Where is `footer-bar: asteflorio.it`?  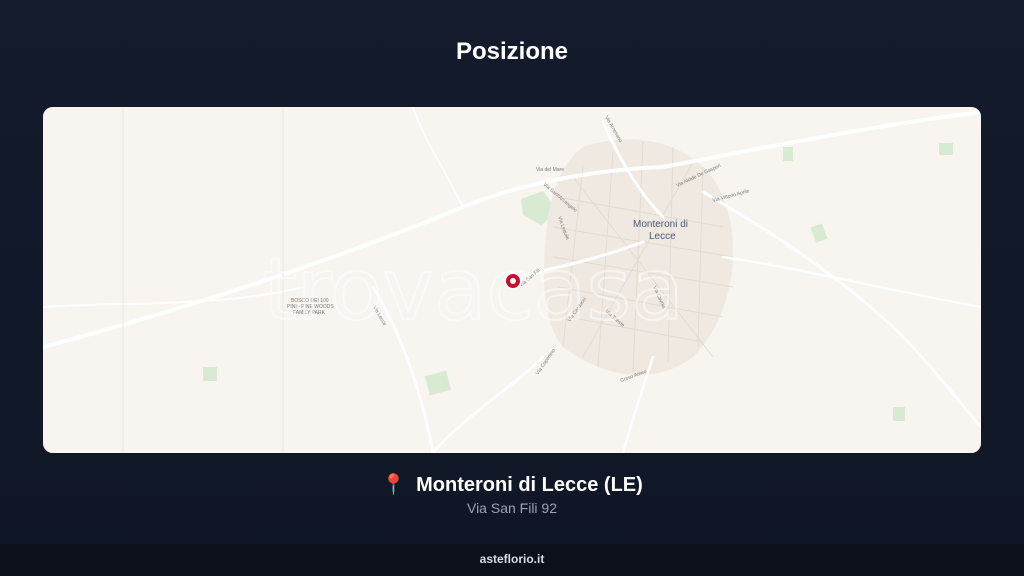 footer-bar: asteflorio.it is located at coordinates (512, 560).